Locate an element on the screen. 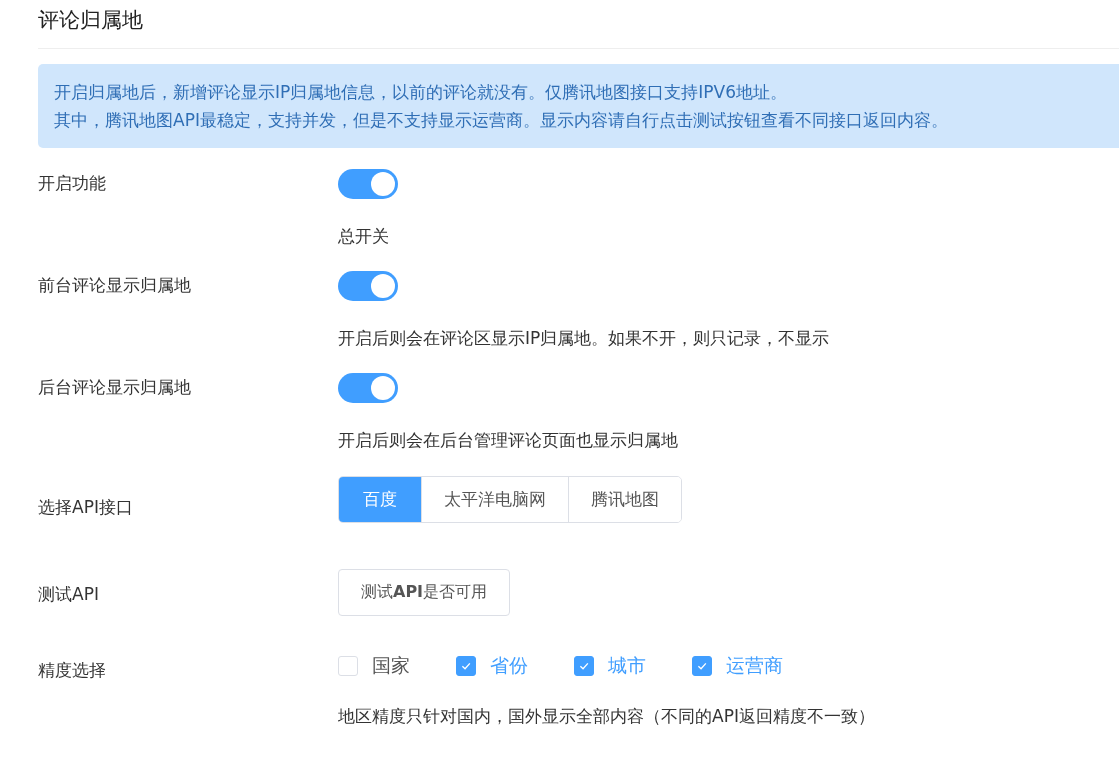 This screenshot has width=1119, height=764. section-title: 评论归属地 is located at coordinates (91, 20).